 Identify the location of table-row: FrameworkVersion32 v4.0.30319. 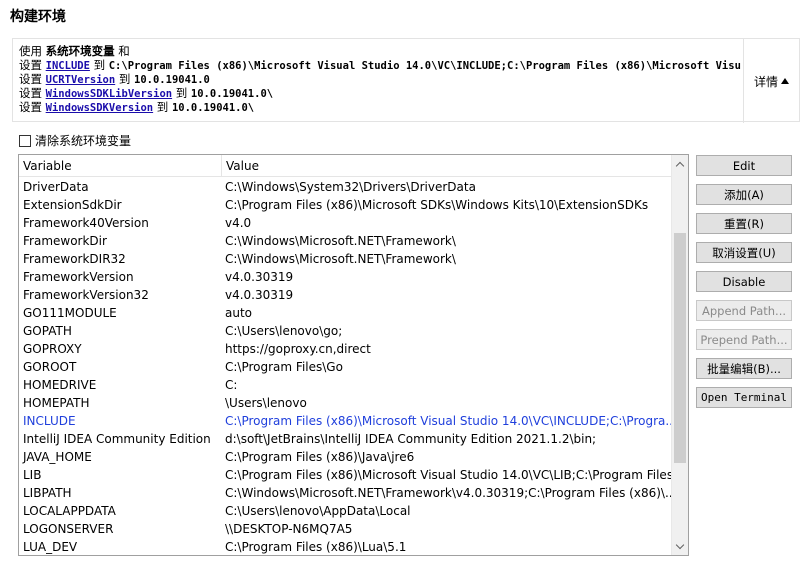
(345, 295).